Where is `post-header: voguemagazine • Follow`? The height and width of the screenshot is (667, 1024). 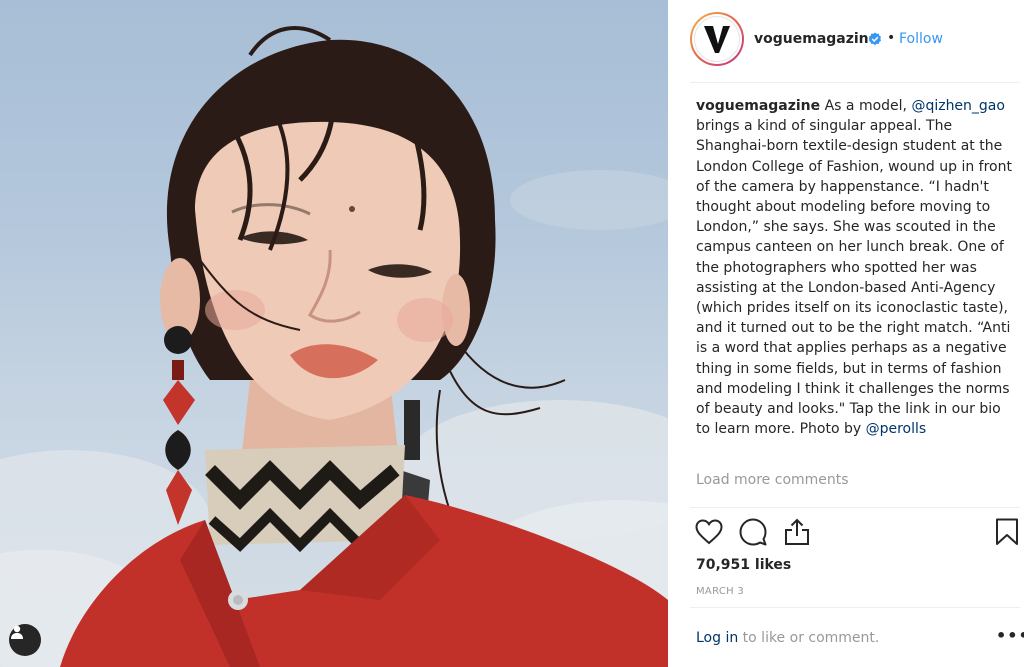 post-header: voguemagazine • Follow is located at coordinates (846, 41).